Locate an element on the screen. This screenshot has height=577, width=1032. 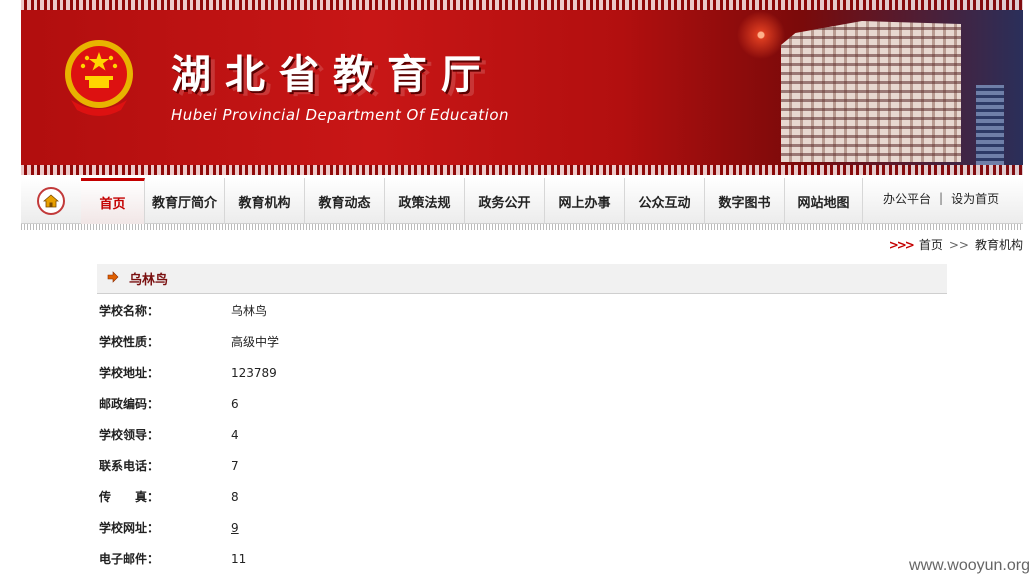
school-info-row: 联系电话： 7 is located at coordinates (522, 465).